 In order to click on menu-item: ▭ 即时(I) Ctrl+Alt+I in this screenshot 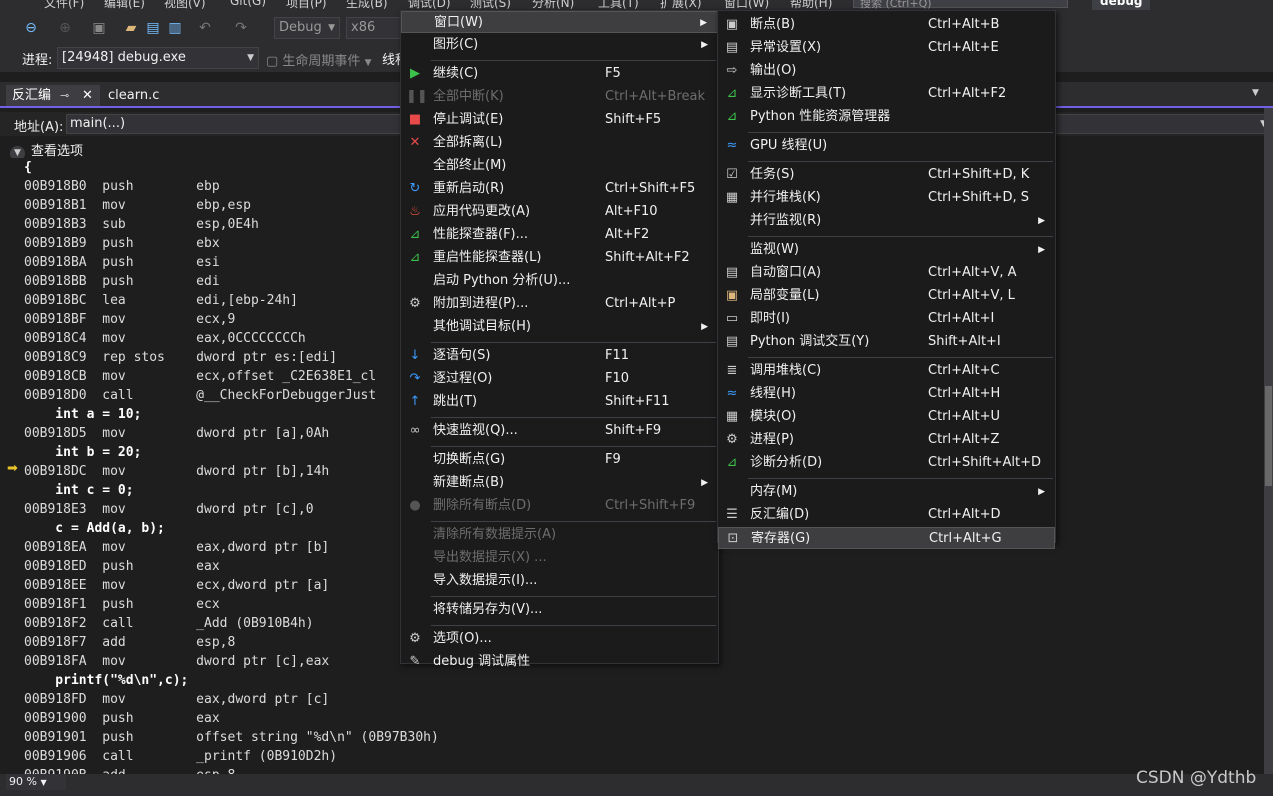, I will do `click(886, 319)`.